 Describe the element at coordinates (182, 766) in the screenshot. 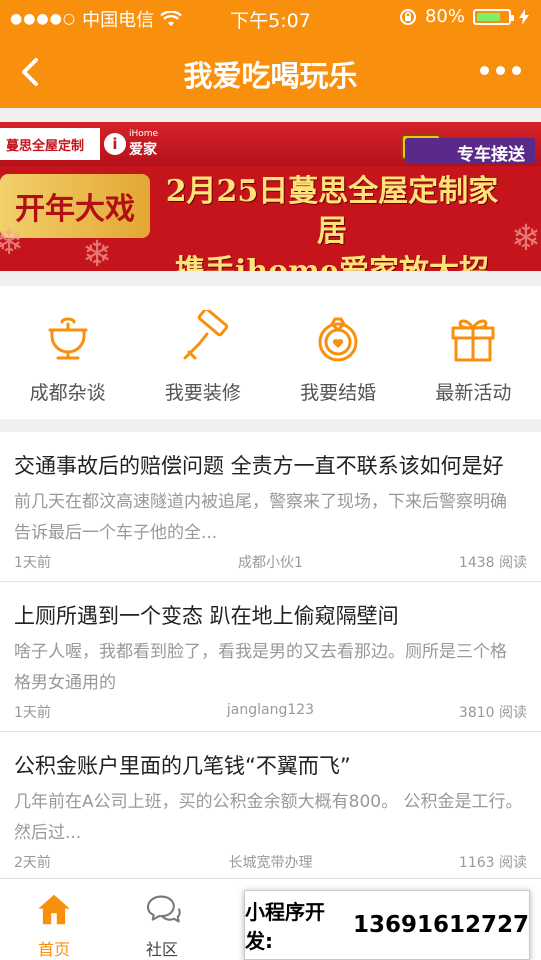

I see `post-title: 公积金账户里面的几笔钱“不翼而飞”` at that location.